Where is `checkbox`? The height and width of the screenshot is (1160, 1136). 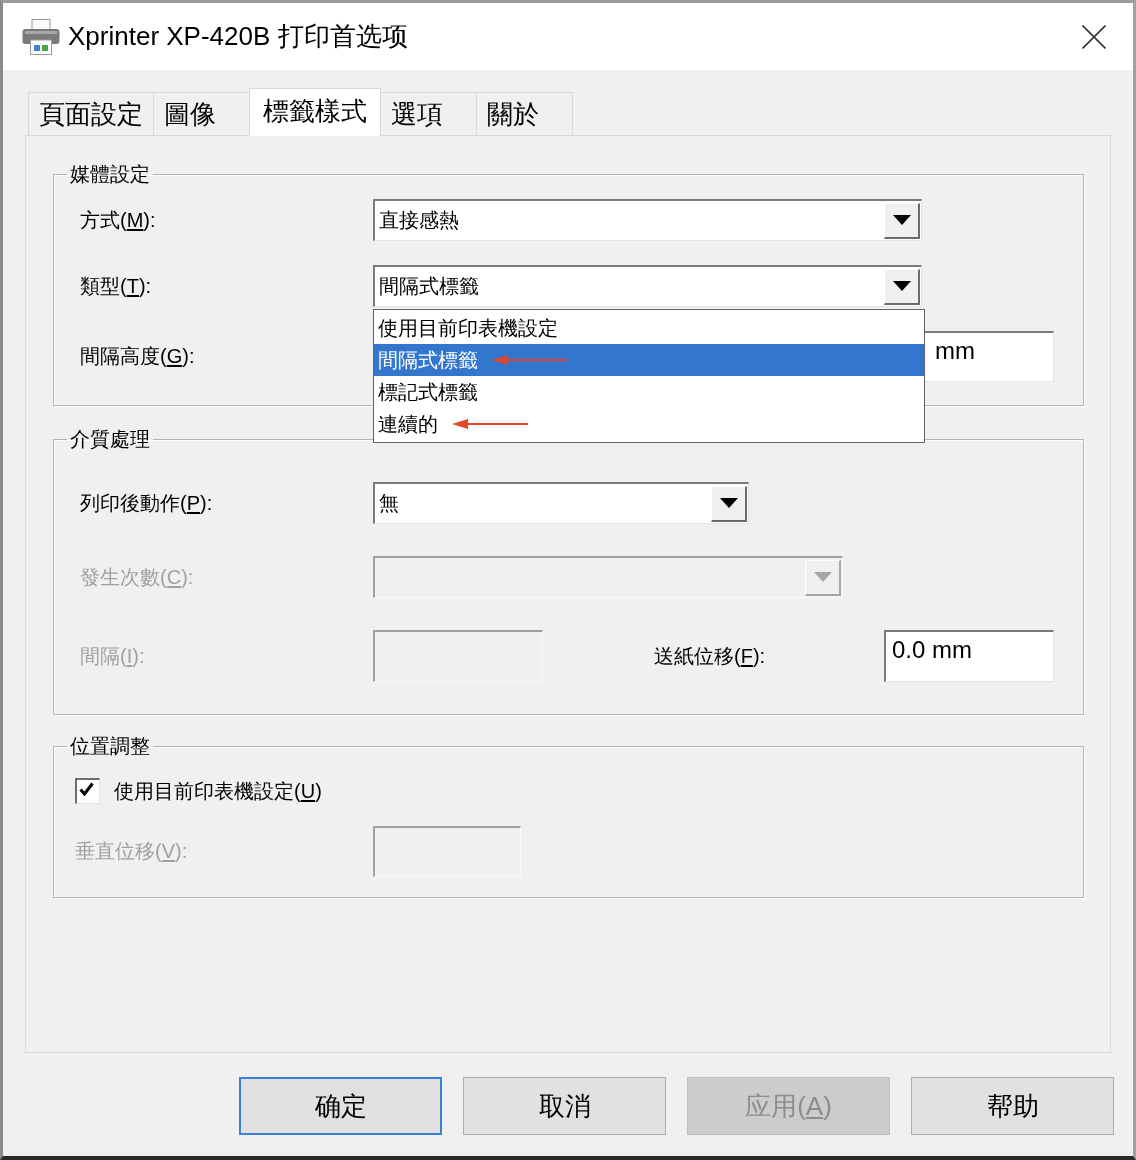
checkbox is located at coordinates (87, 791).